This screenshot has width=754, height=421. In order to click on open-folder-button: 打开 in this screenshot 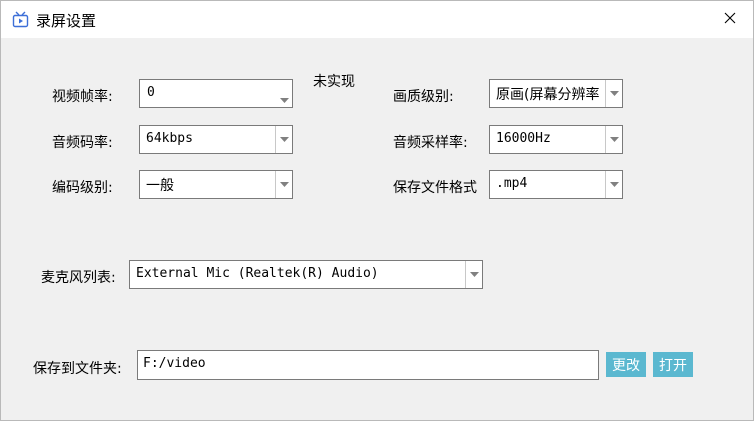, I will do `click(673, 364)`.